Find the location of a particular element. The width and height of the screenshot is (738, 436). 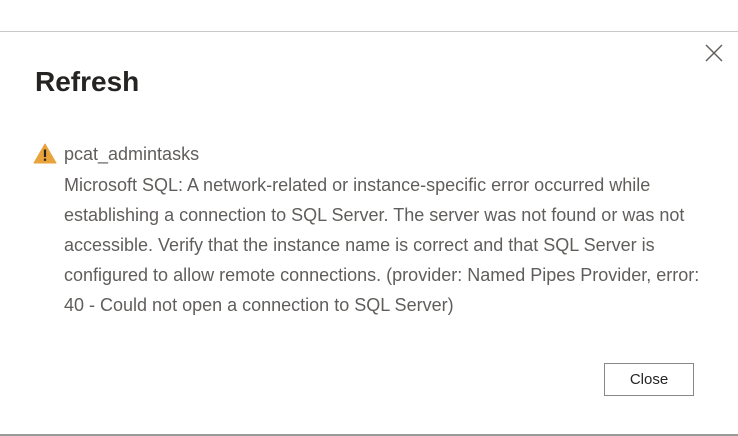

warning-icon is located at coordinates (45, 153).